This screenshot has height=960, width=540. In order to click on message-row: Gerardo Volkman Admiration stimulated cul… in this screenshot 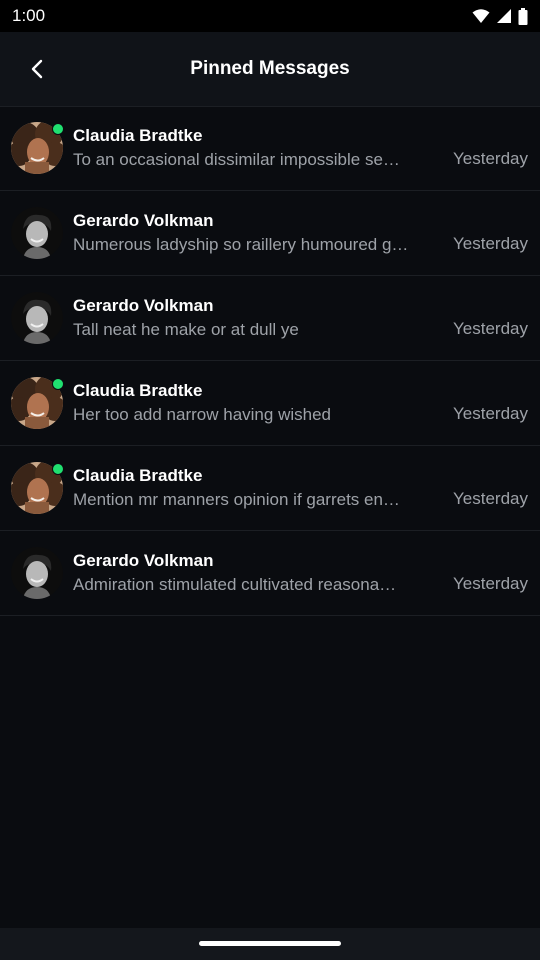, I will do `click(270, 573)`.